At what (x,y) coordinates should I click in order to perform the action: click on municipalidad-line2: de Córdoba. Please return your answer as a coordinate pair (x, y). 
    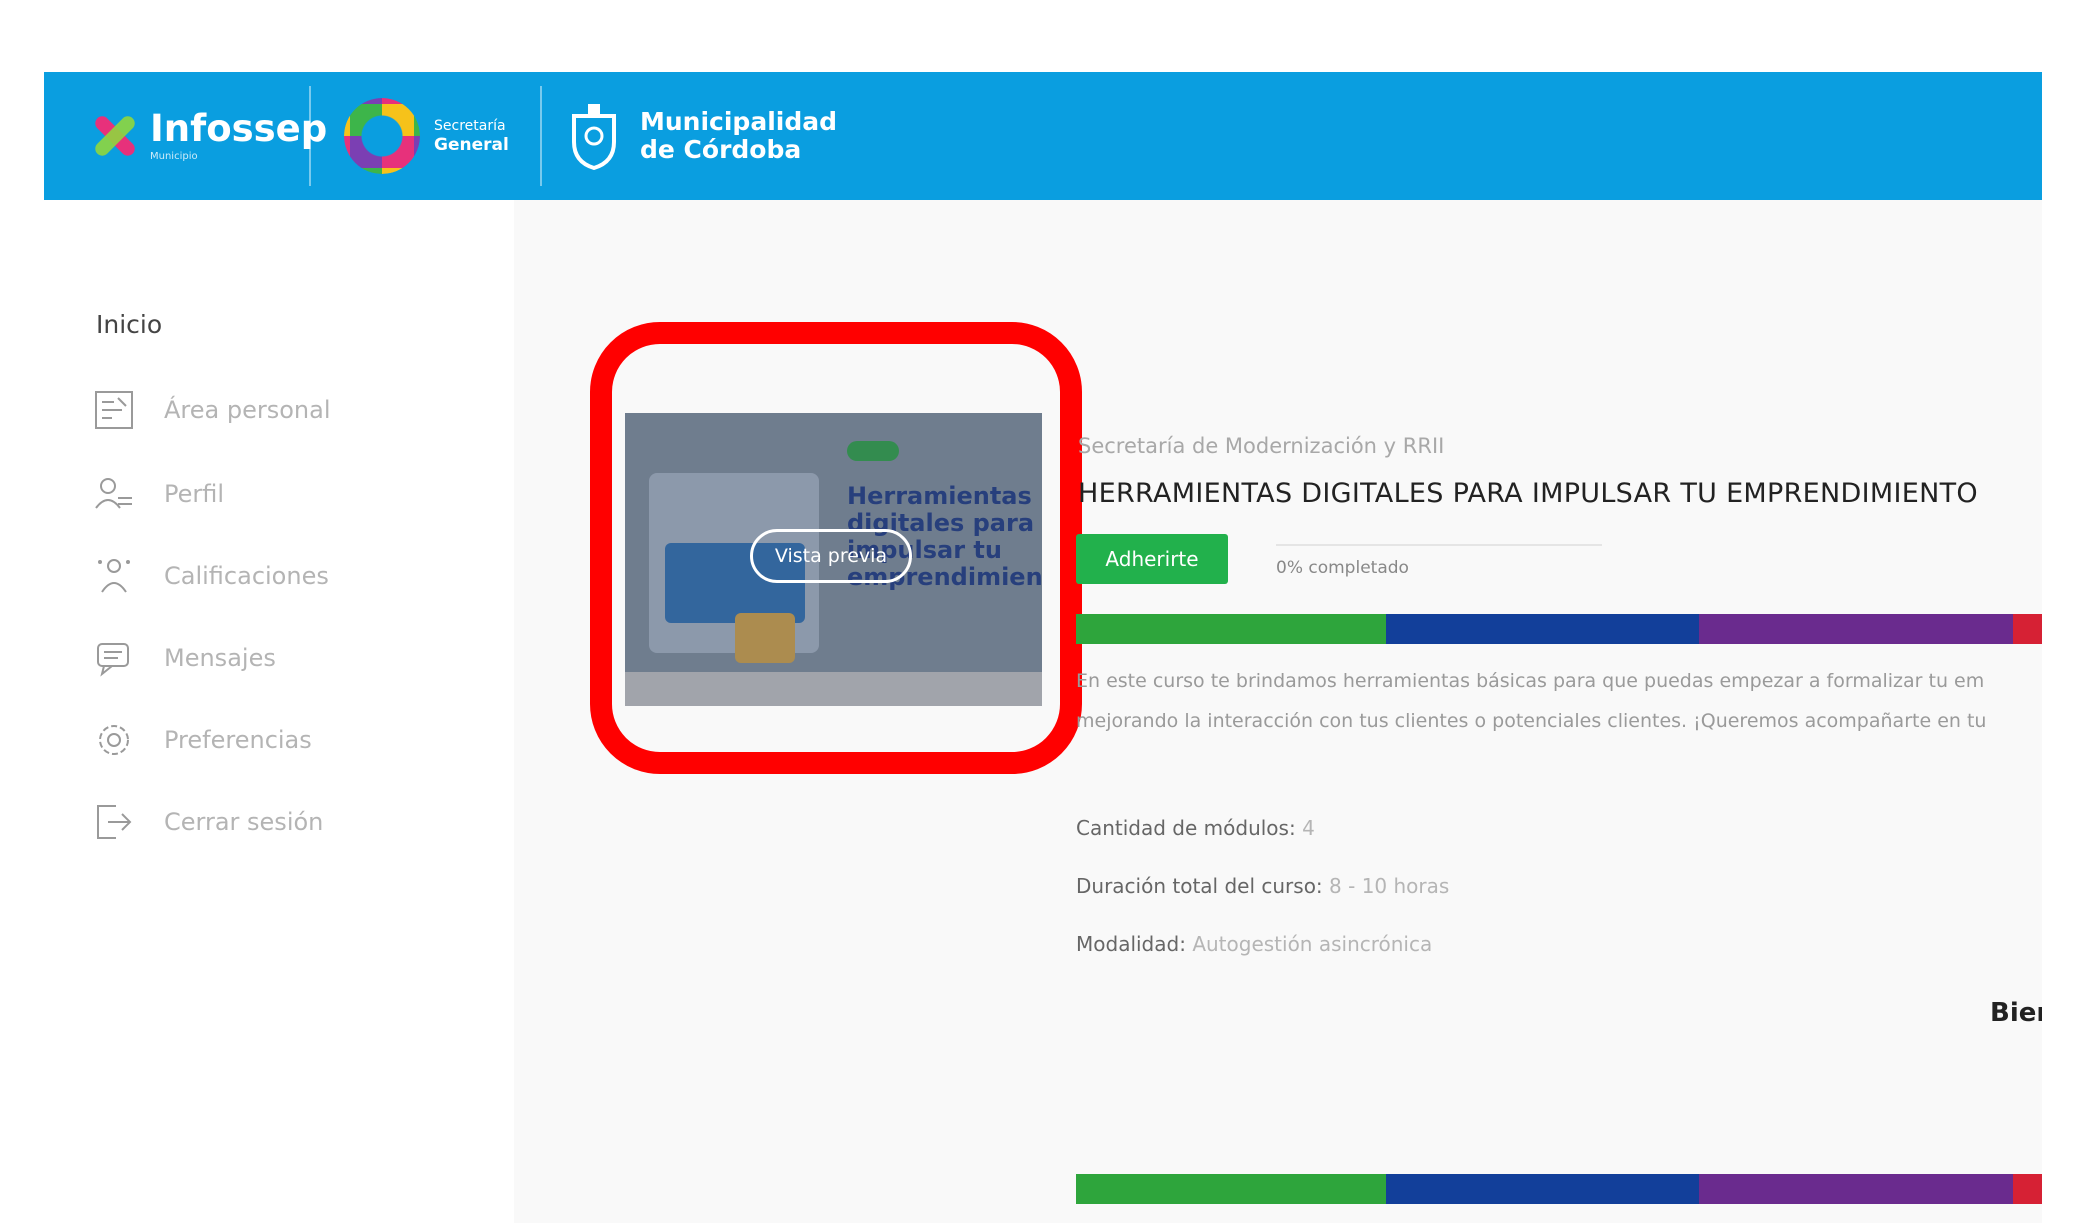
    Looking at the image, I should click on (721, 149).